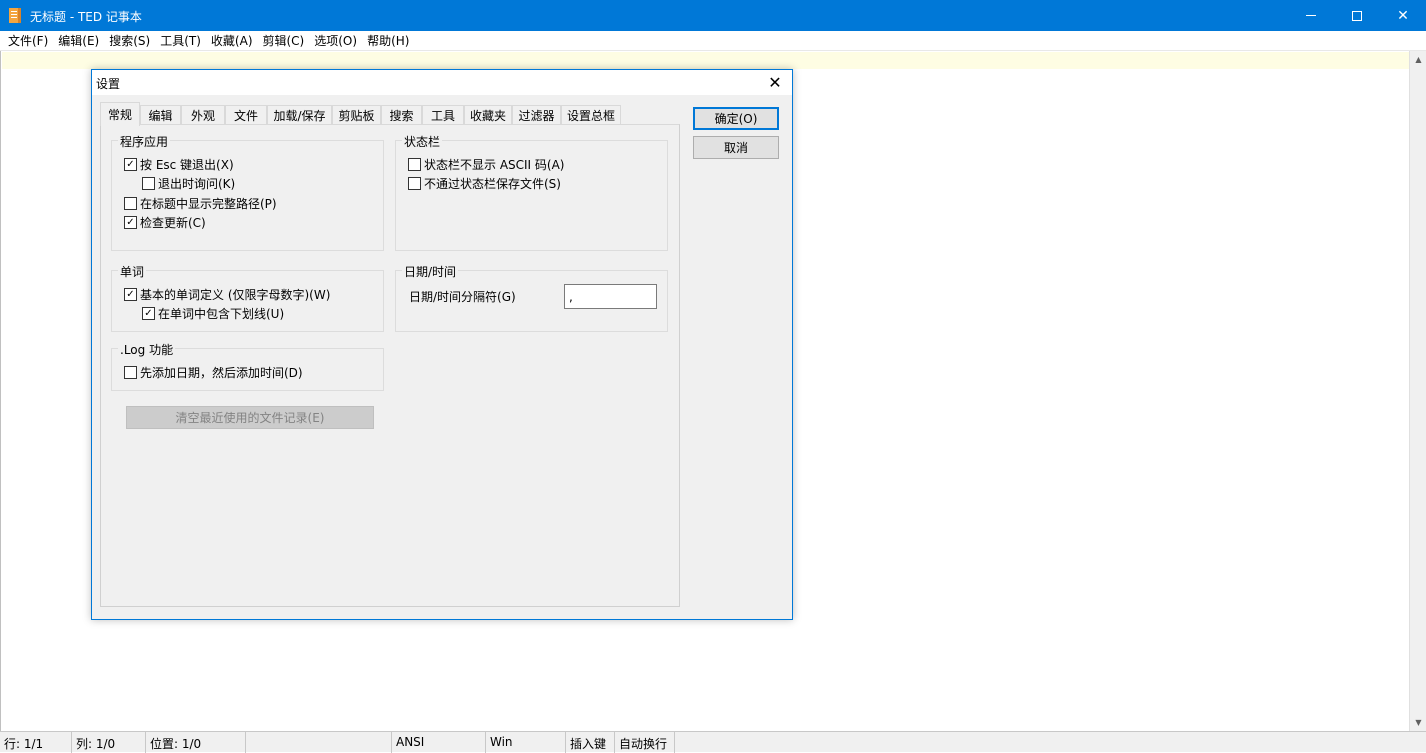  I want to click on tab-clipboard: 剪贴板, so click(356, 115).